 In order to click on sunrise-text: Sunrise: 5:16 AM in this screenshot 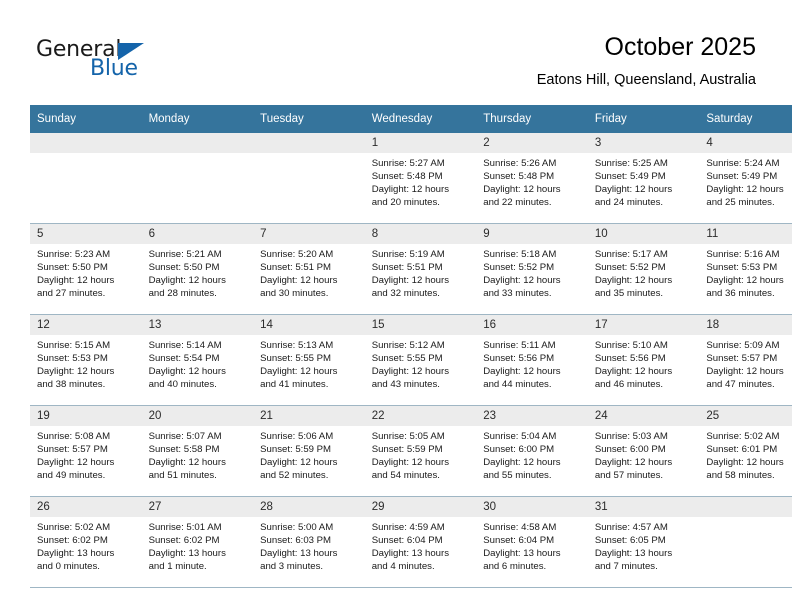, I will do `click(743, 254)`.